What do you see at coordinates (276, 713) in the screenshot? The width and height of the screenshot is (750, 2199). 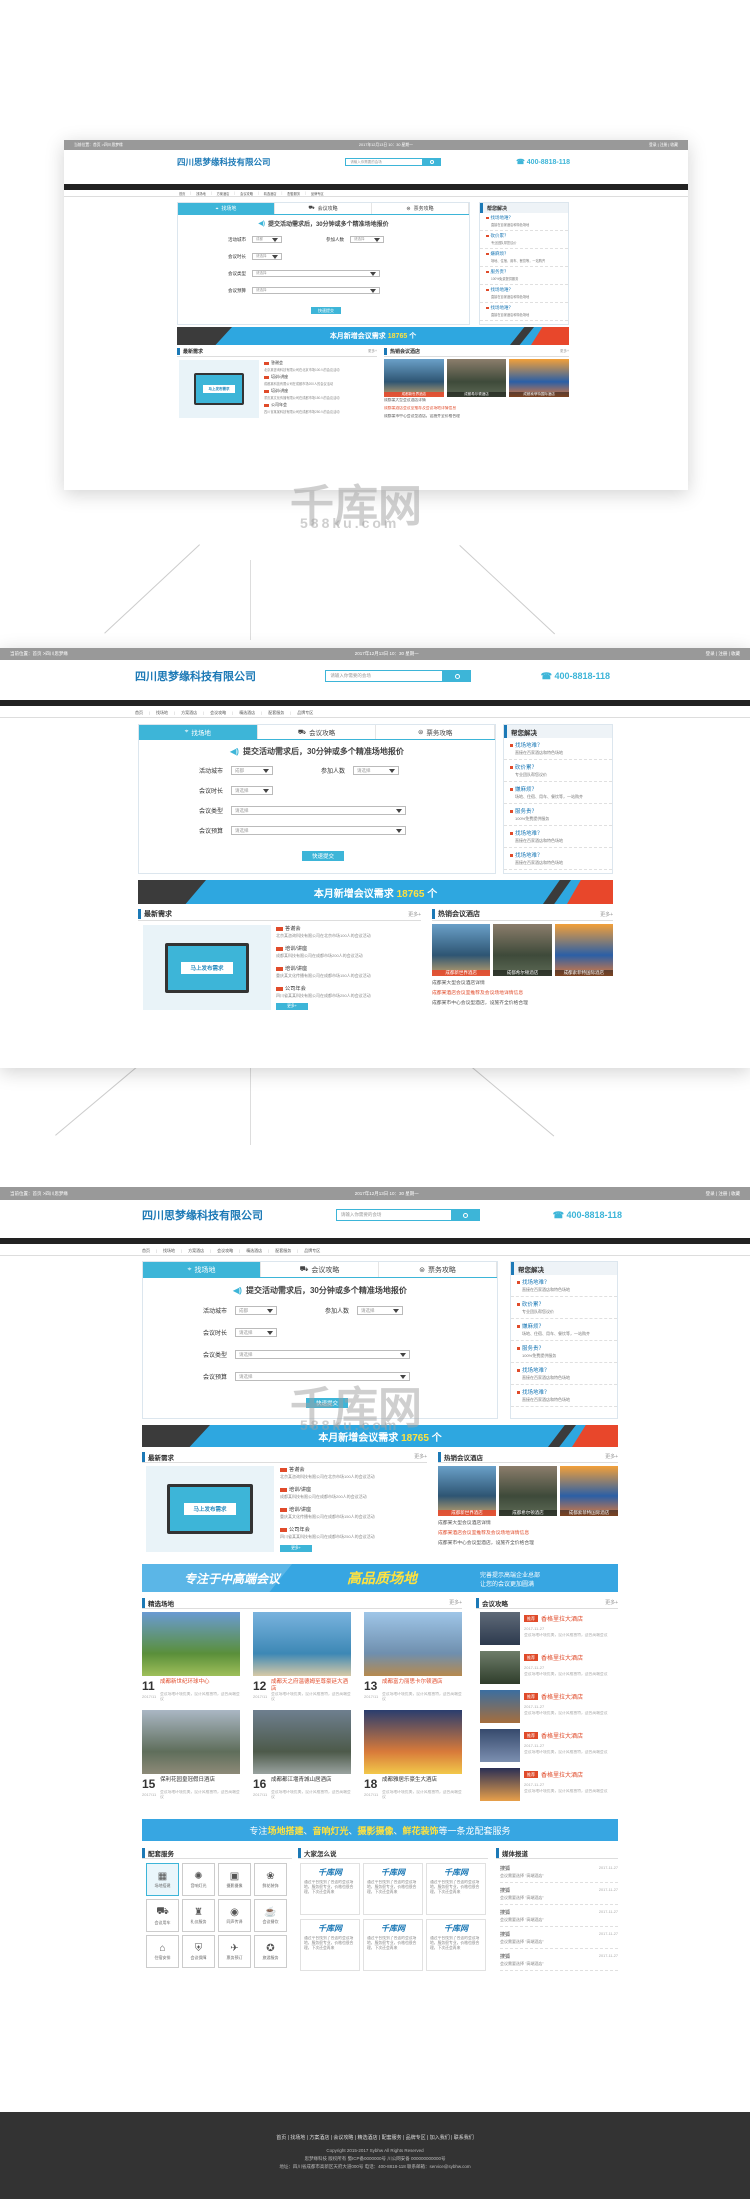 I see `subnav-item-5: 配套服务` at bounding box center [276, 713].